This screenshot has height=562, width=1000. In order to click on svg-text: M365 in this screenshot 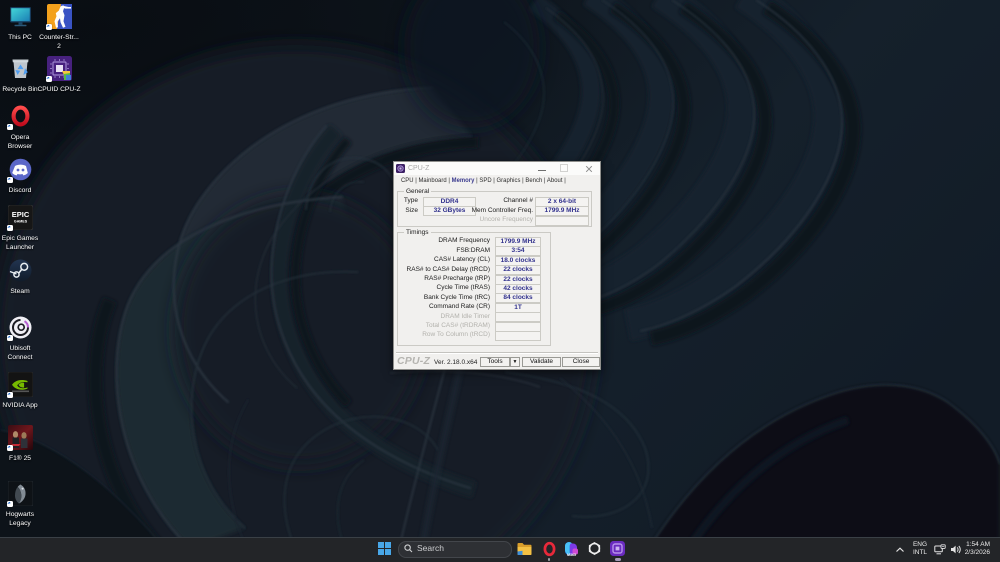, I will do `click(571, 555)`.